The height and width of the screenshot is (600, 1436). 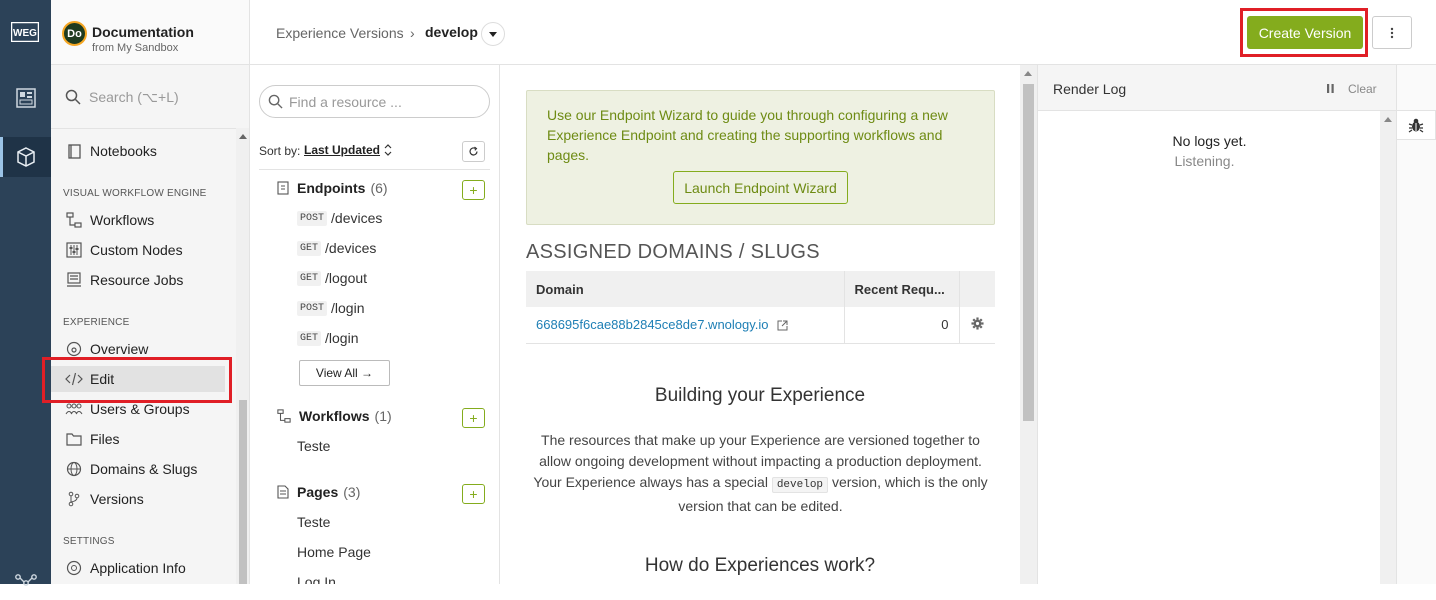 I want to click on sort-toggle-icon, so click(x=388, y=150).